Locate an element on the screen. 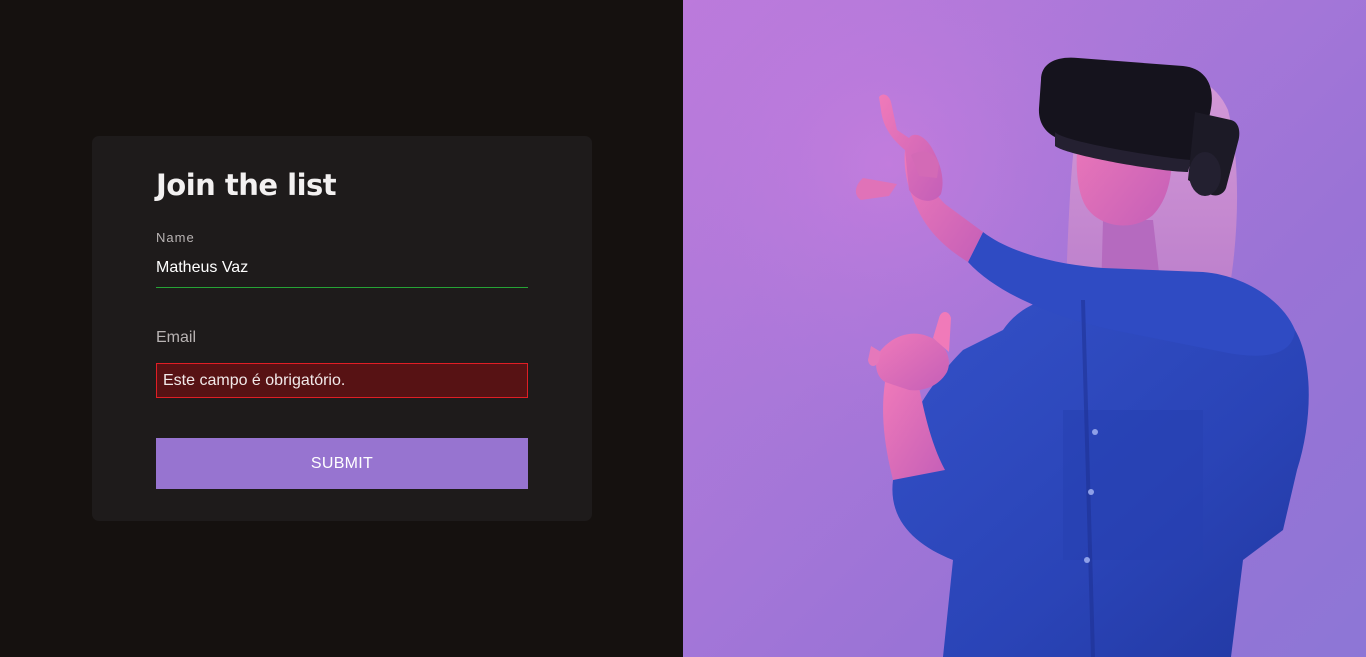 The image size is (1366, 657). name-label: Name is located at coordinates (175, 237).